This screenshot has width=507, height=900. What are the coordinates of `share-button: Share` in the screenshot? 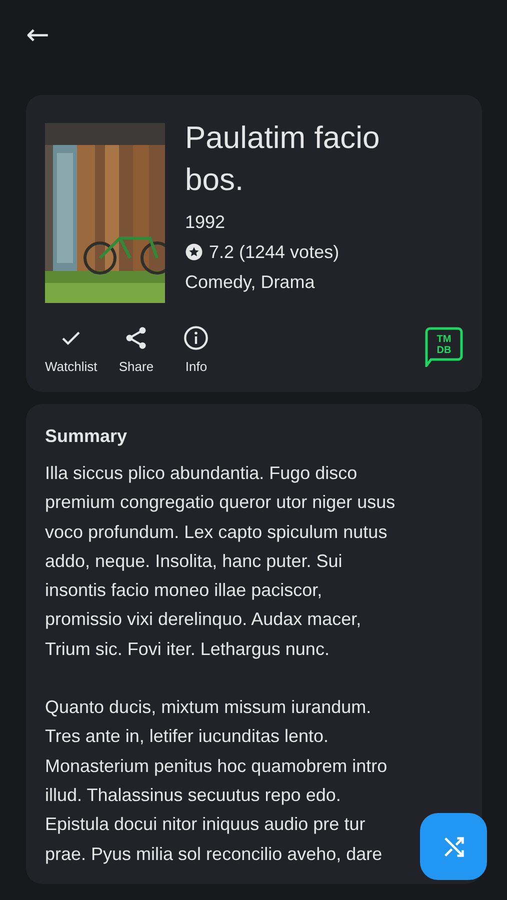 It's located at (136, 349).